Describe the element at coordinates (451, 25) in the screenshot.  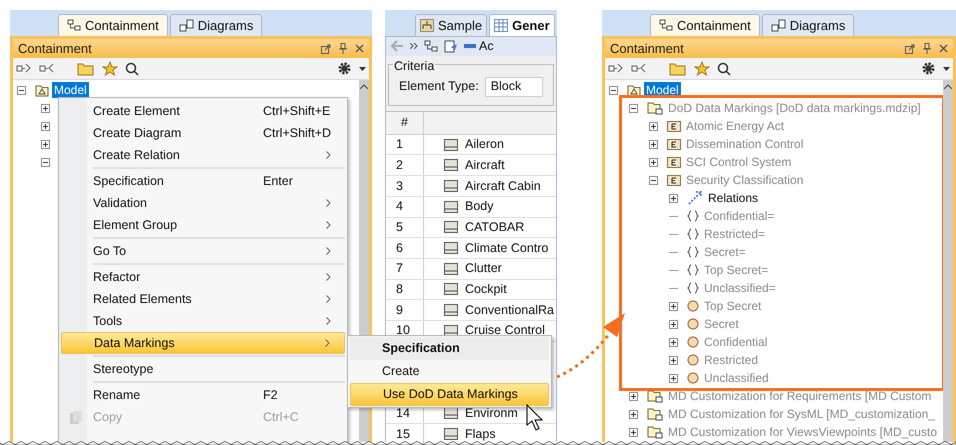
I see `tab: Sample` at that location.